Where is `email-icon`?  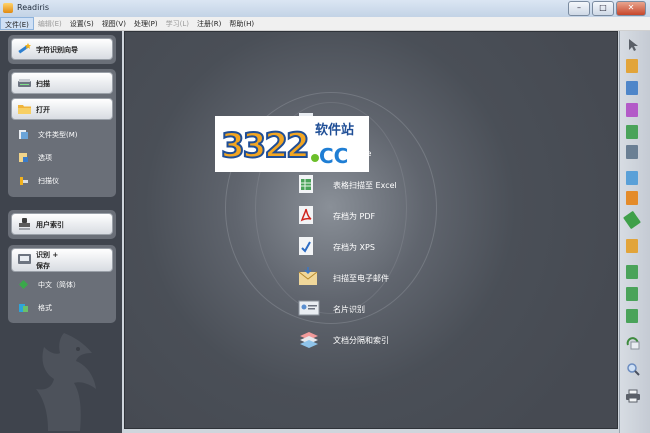 email-icon is located at coordinates (308, 276).